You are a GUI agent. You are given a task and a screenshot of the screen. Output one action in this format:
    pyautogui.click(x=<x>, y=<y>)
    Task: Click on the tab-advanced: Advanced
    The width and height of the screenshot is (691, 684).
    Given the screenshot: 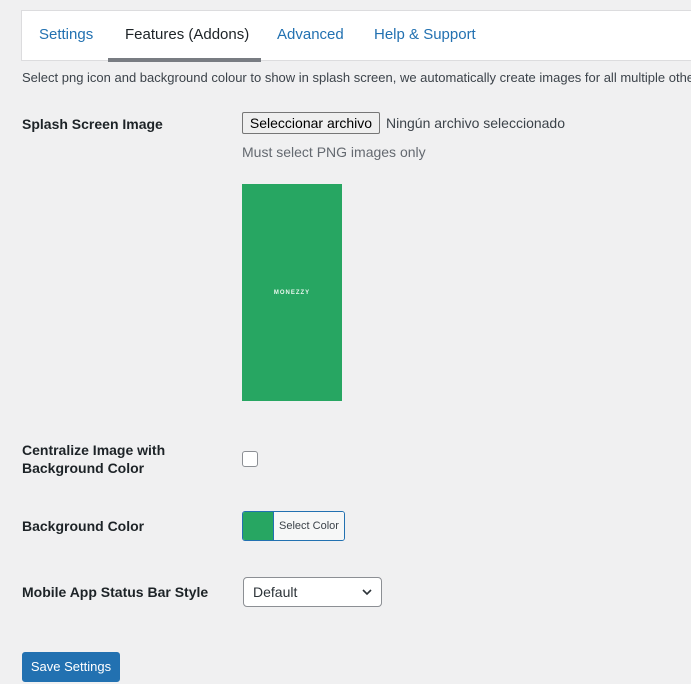 What is the action you would take?
    pyautogui.click(x=310, y=36)
    